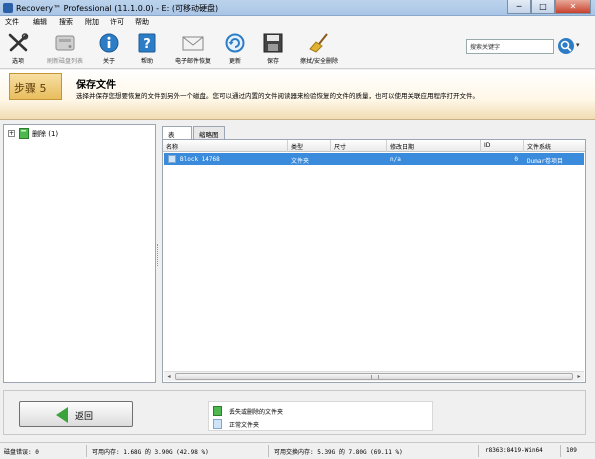 This screenshot has width=595, height=459. What do you see at coordinates (395, 159) in the screenshot?
I see `cell-modified: n/a` at bounding box center [395, 159].